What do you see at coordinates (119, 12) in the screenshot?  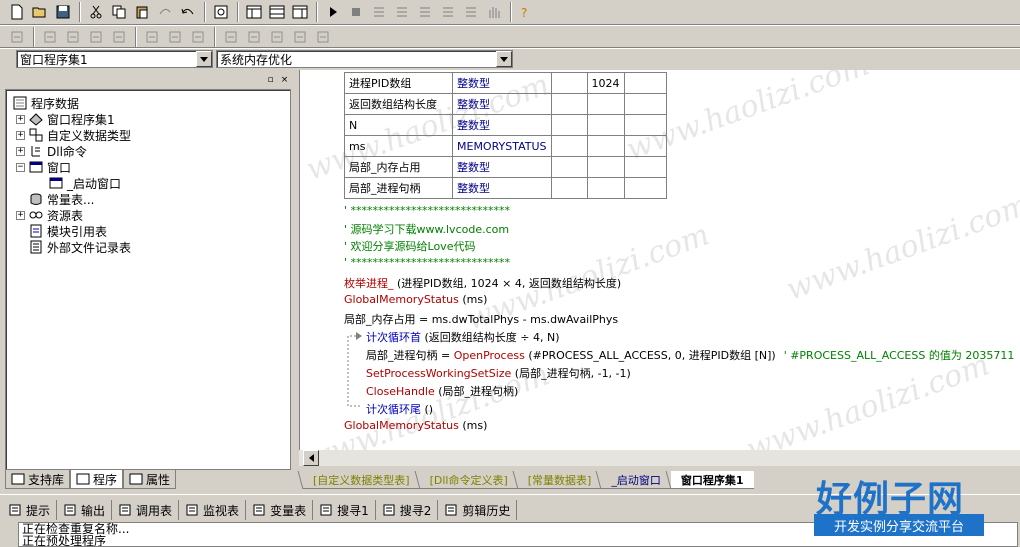 I see `copy-icon` at bounding box center [119, 12].